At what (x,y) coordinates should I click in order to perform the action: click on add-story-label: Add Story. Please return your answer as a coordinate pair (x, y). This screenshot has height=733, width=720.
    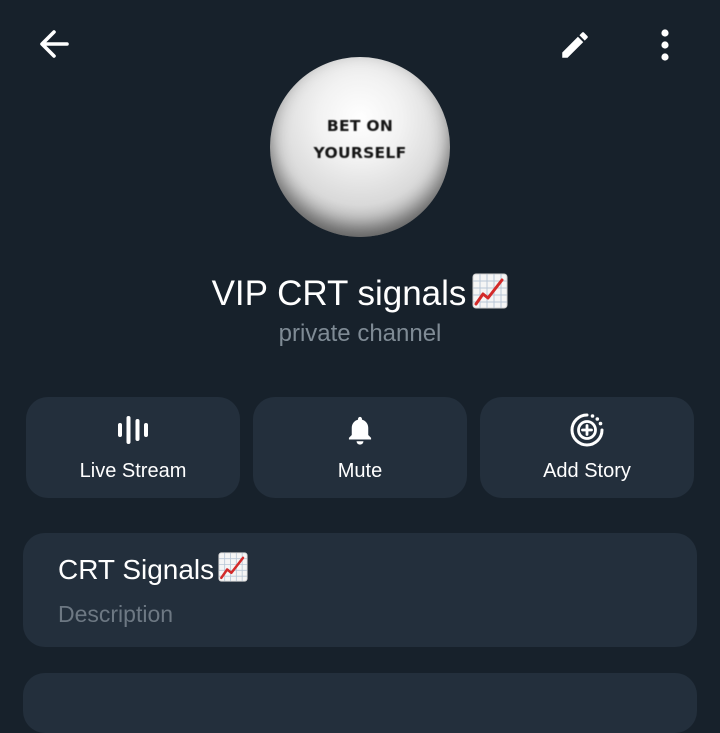
    Looking at the image, I should click on (587, 471).